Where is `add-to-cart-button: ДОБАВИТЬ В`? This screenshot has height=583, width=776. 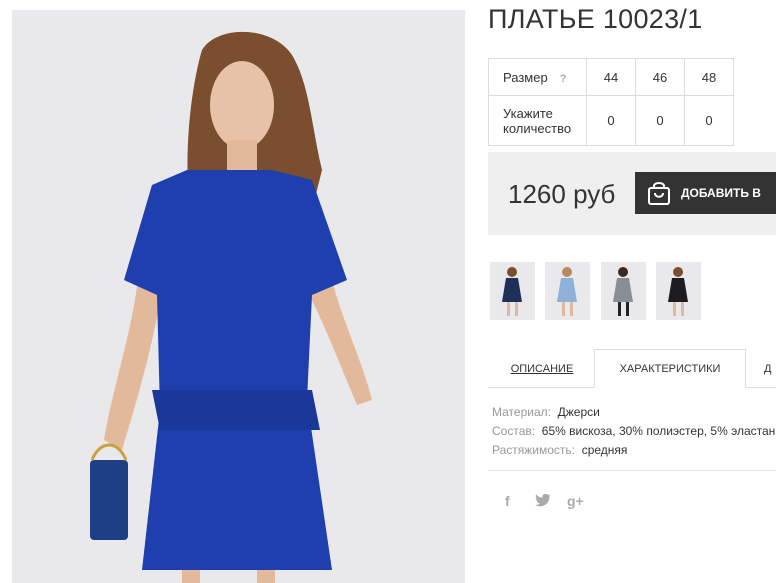 add-to-cart-button: ДОБАВИТЬ В is located at coordinates (705, 193).